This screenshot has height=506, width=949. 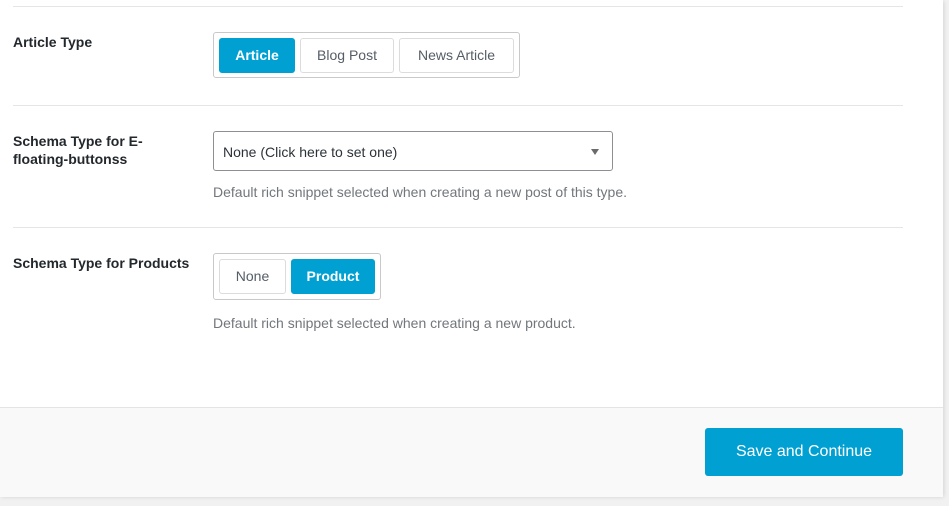 What do you see at coordinates (333, 276) in the screenshot?
I see `product-option-button: Product` at bounding box center [333, 276].